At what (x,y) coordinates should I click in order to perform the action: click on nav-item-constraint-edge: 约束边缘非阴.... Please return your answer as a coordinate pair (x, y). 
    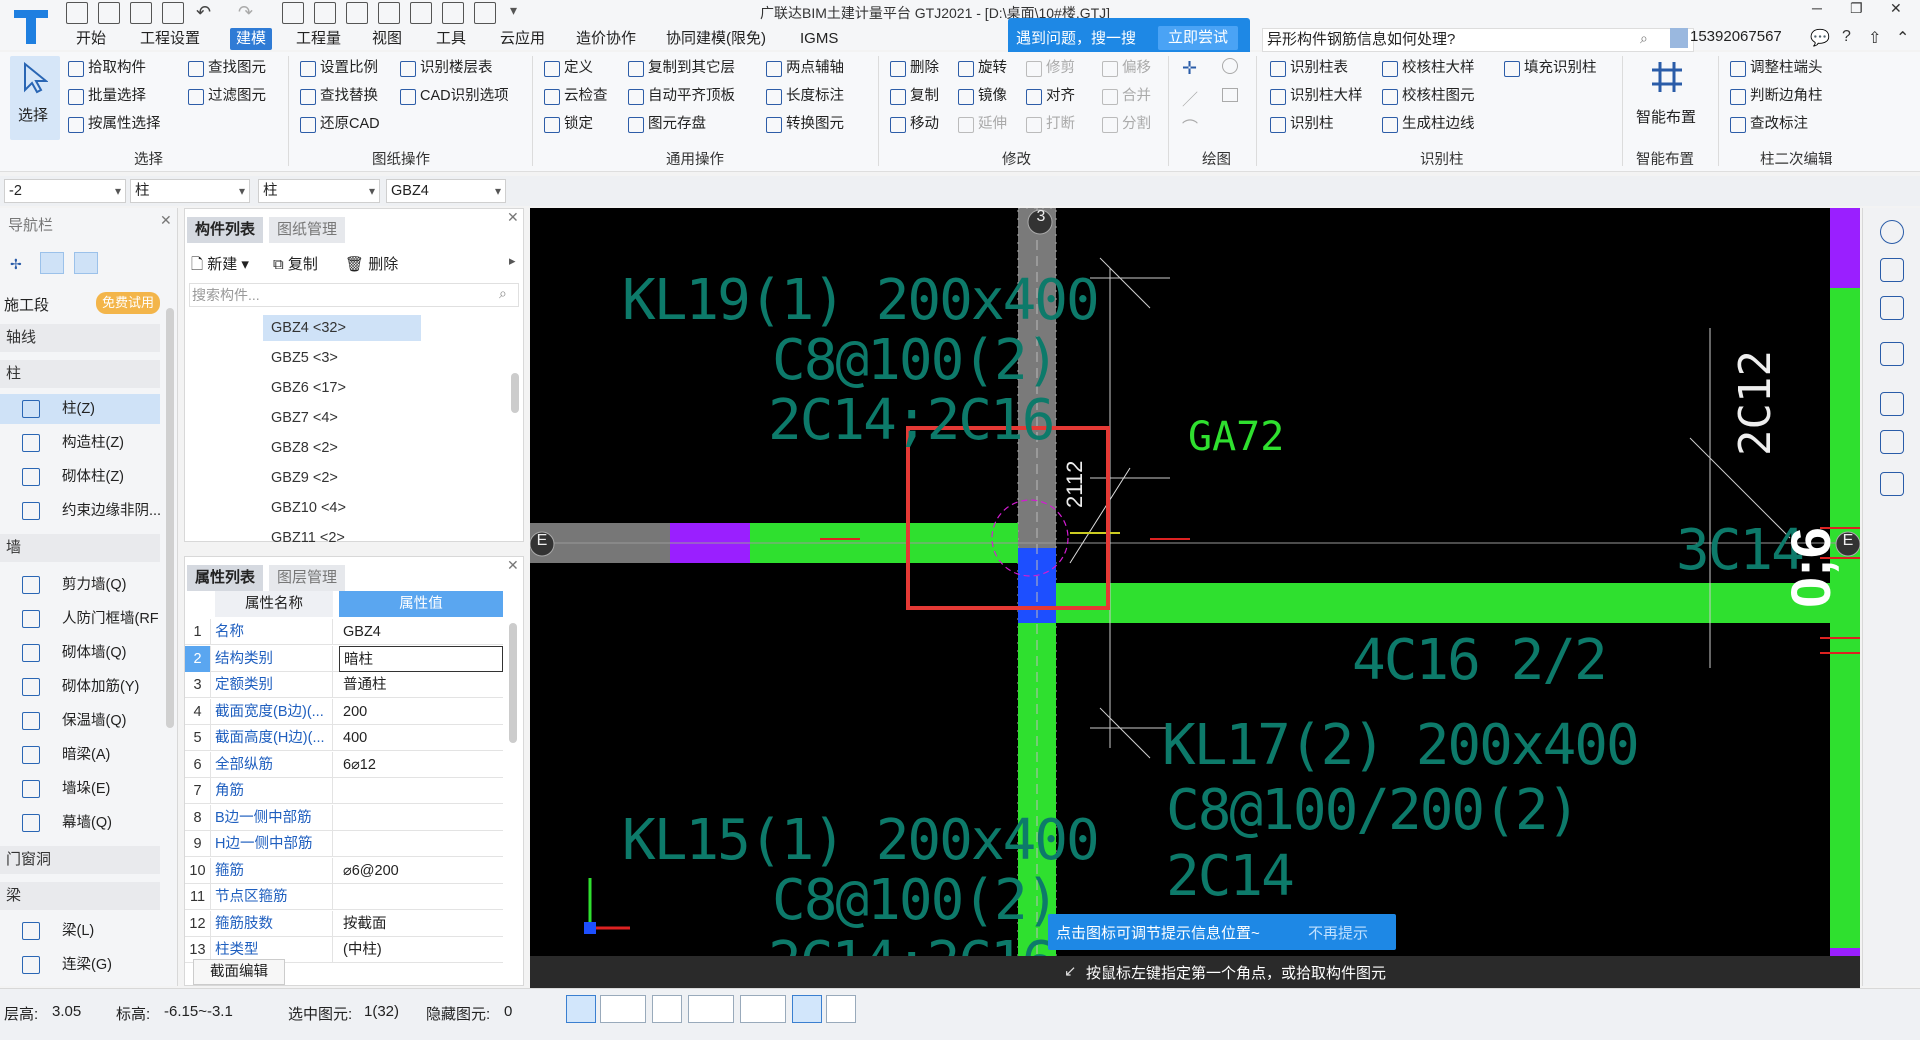
    Looking at the image, I should click on (80, 511).